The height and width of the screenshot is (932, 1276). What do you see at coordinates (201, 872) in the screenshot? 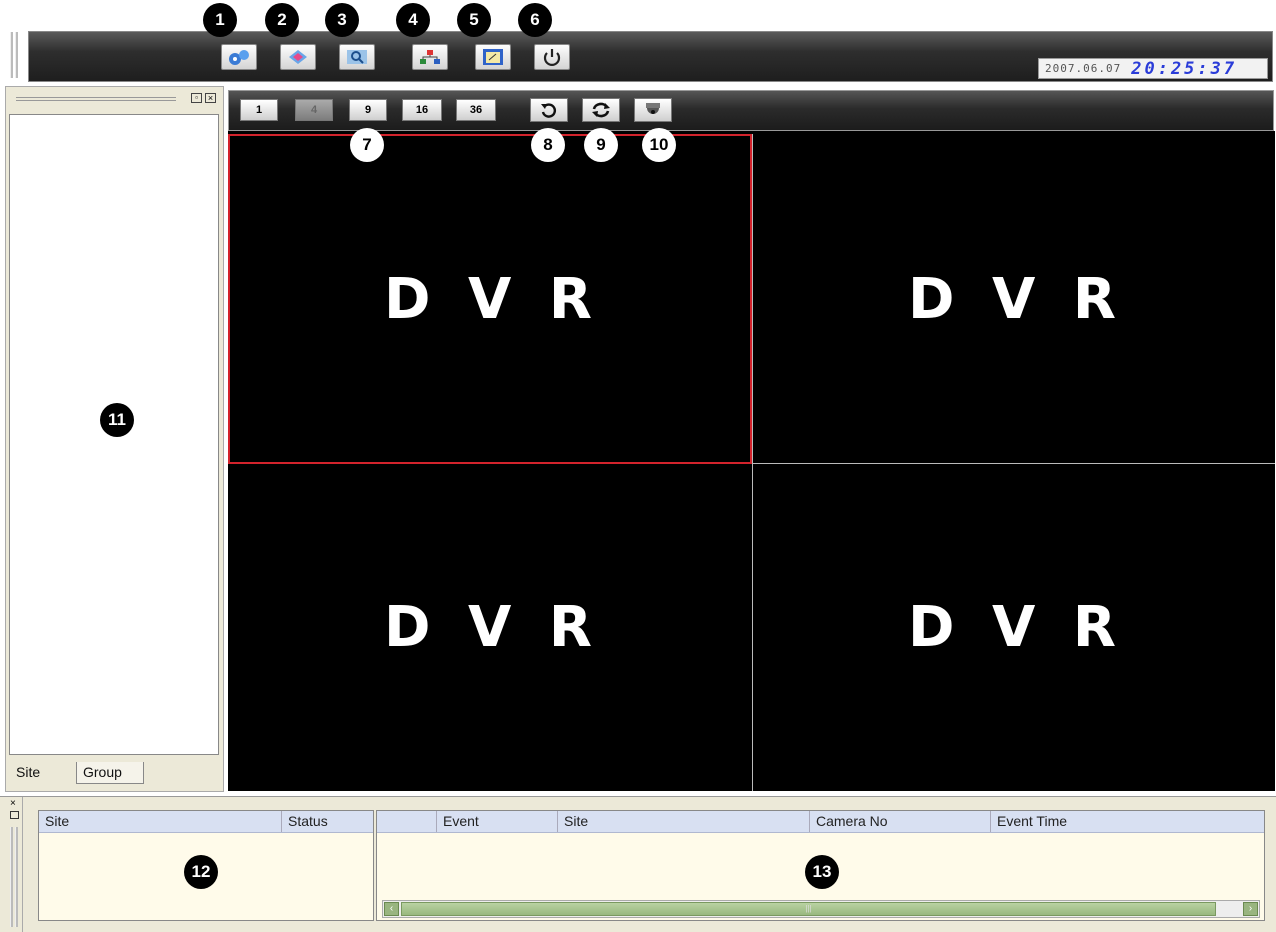
I see `callout-12: 12` at bounding box center [201, 872].